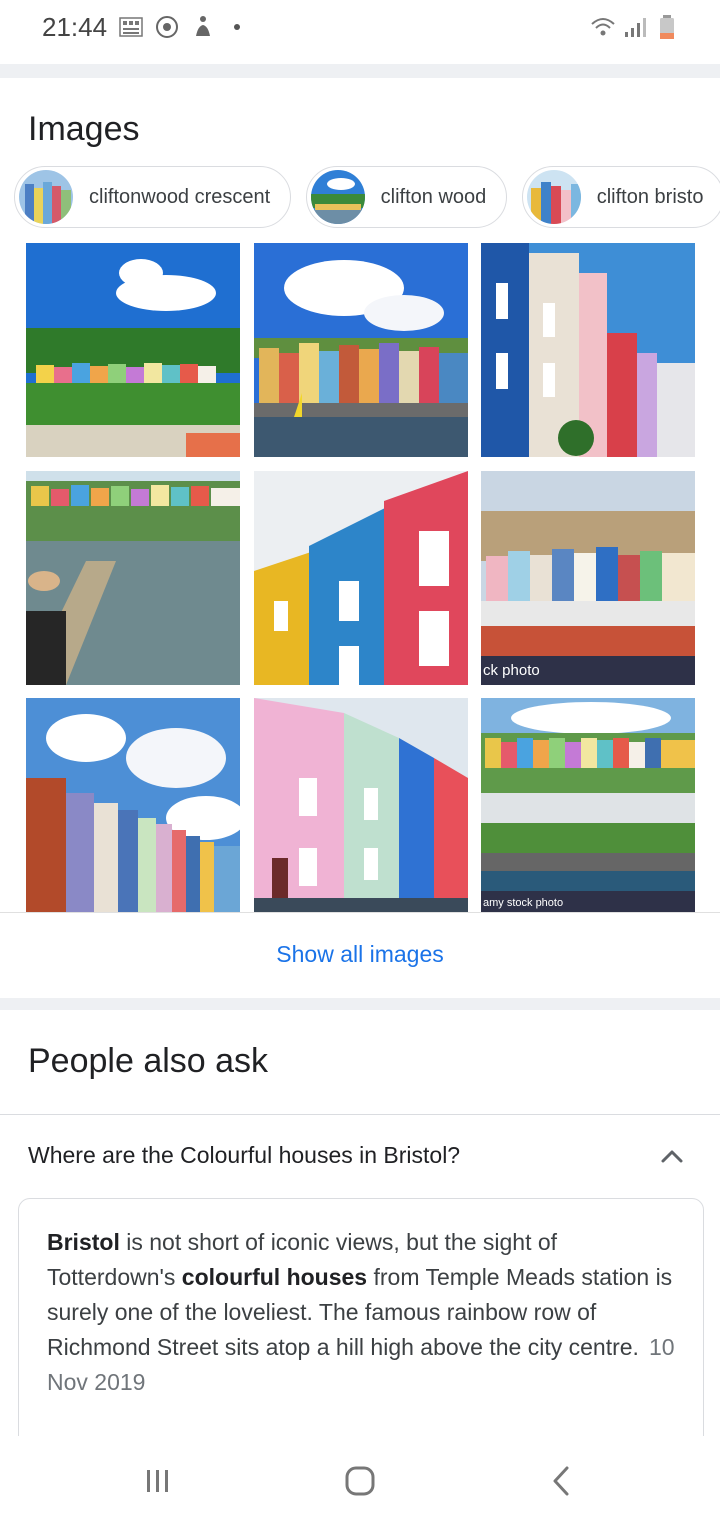 This screenshot has width=720, height=1520. What do you see at coordinates (433, 196) in the screenshot?
I see `chip-label: clifton wood` at bounding box center [433, 196].